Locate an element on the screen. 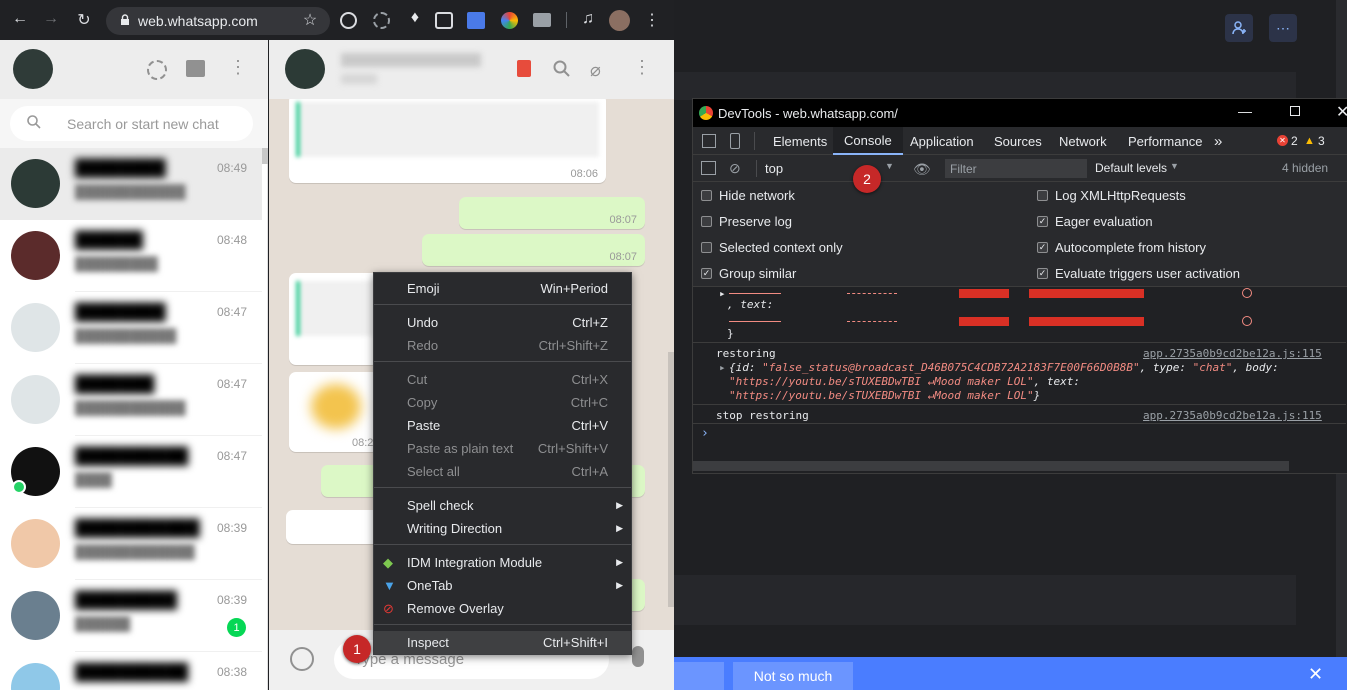  menu-item-paste: Paste Ctrl+V is located at coordinates (502, 425).